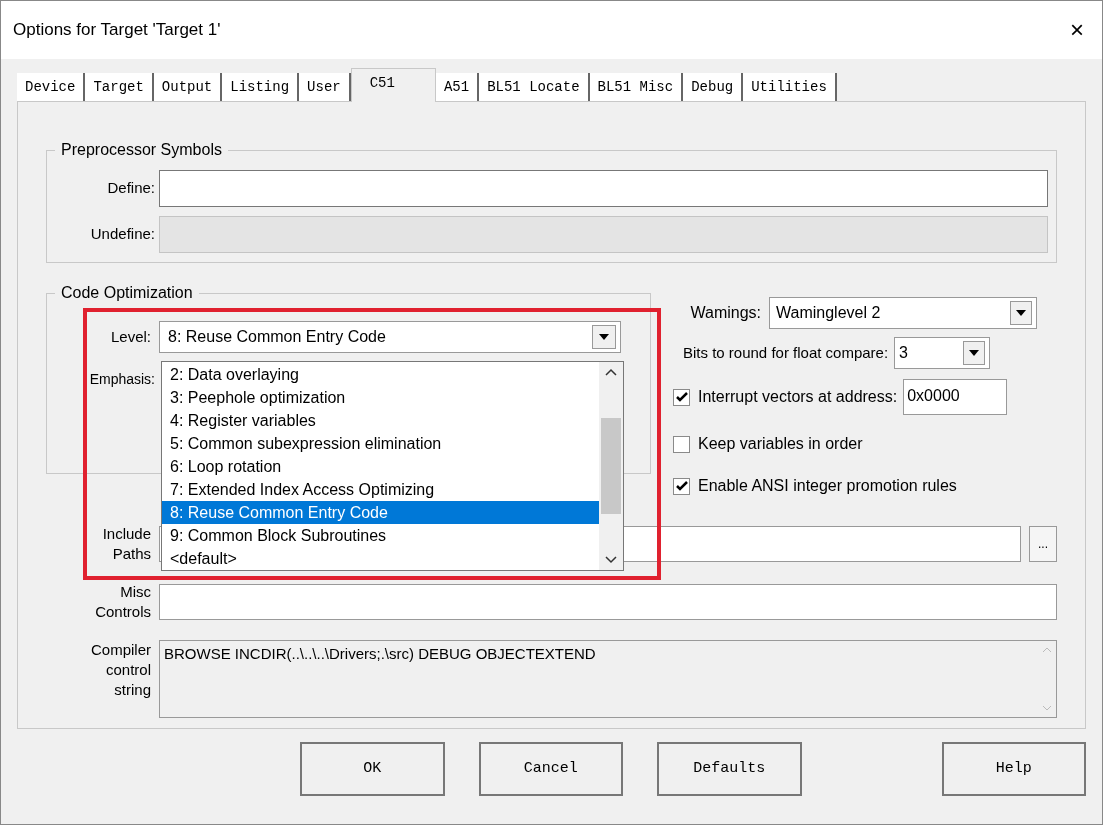  What do you see at coordinates (131, 554) in the screenshot?
I see `field-label: Paths` at bounding box center [131, 554].